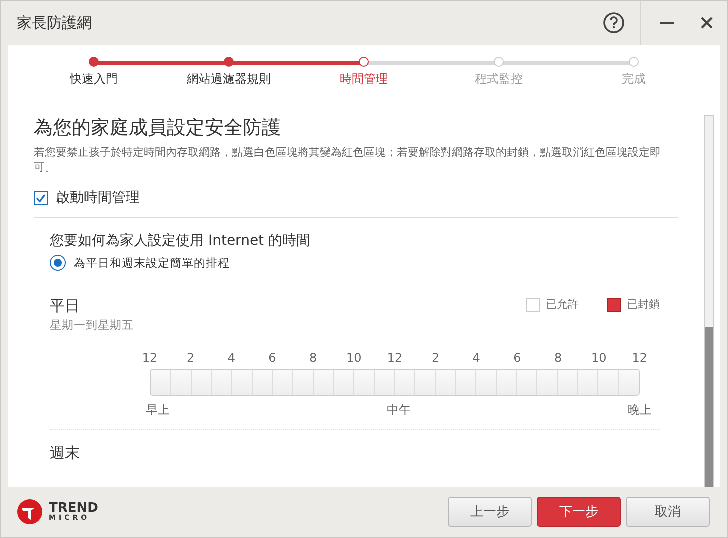  Describe the element at coordinates (158, 128) in the screenshot. I see `page-heading: 為您的家庭成員設定安全防護` at that location.